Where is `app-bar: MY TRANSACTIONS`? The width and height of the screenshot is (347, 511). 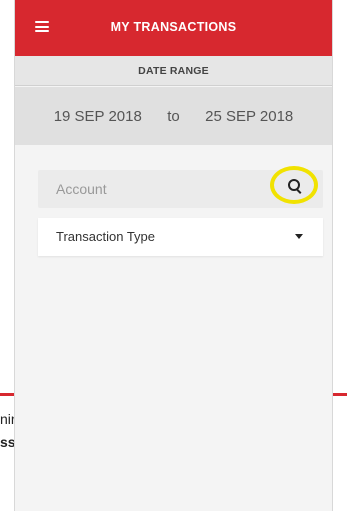 app-bar: MY TRANSACTIONS is located at coordinates (173, 28).